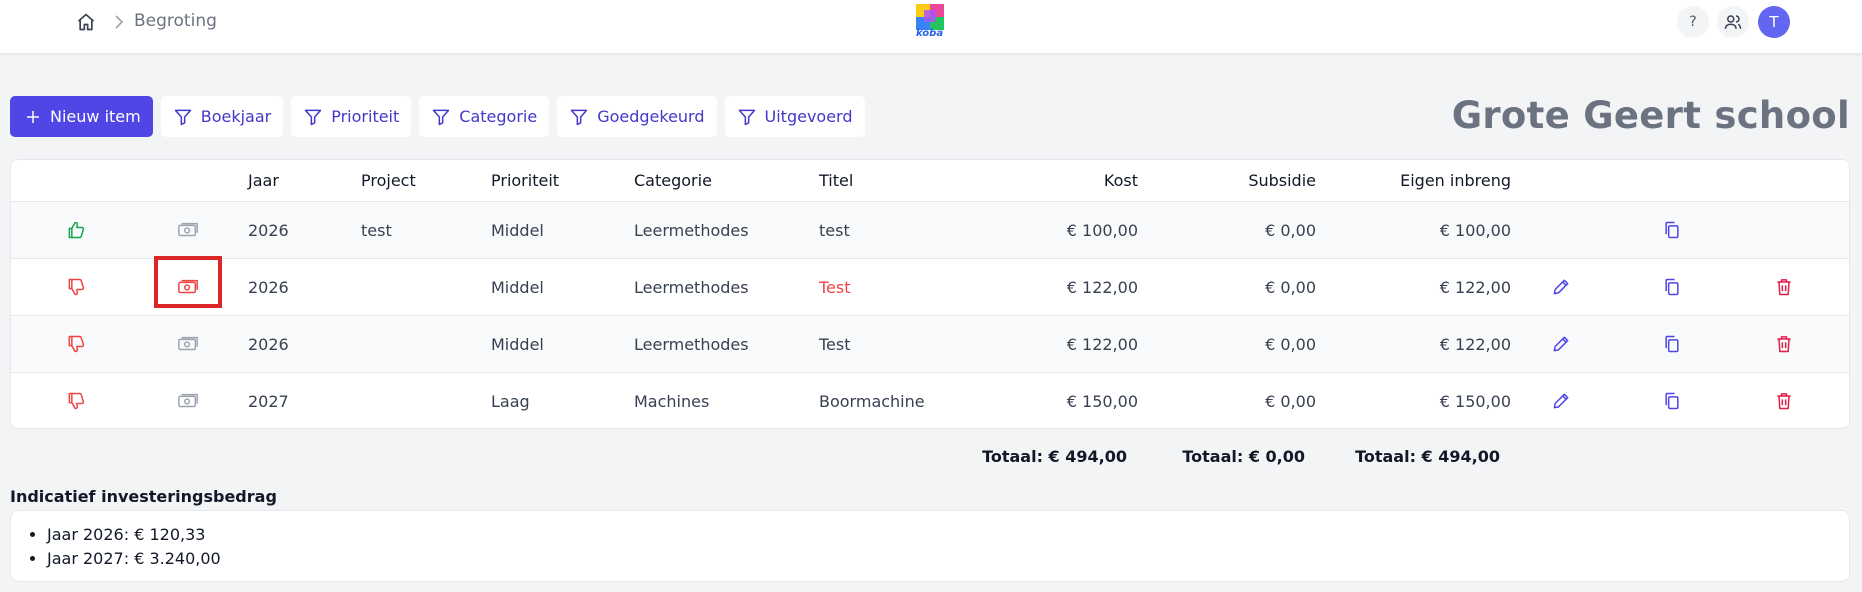  I want to click on filter-prioriteit-button: Prioriteit, so click(351, 116).